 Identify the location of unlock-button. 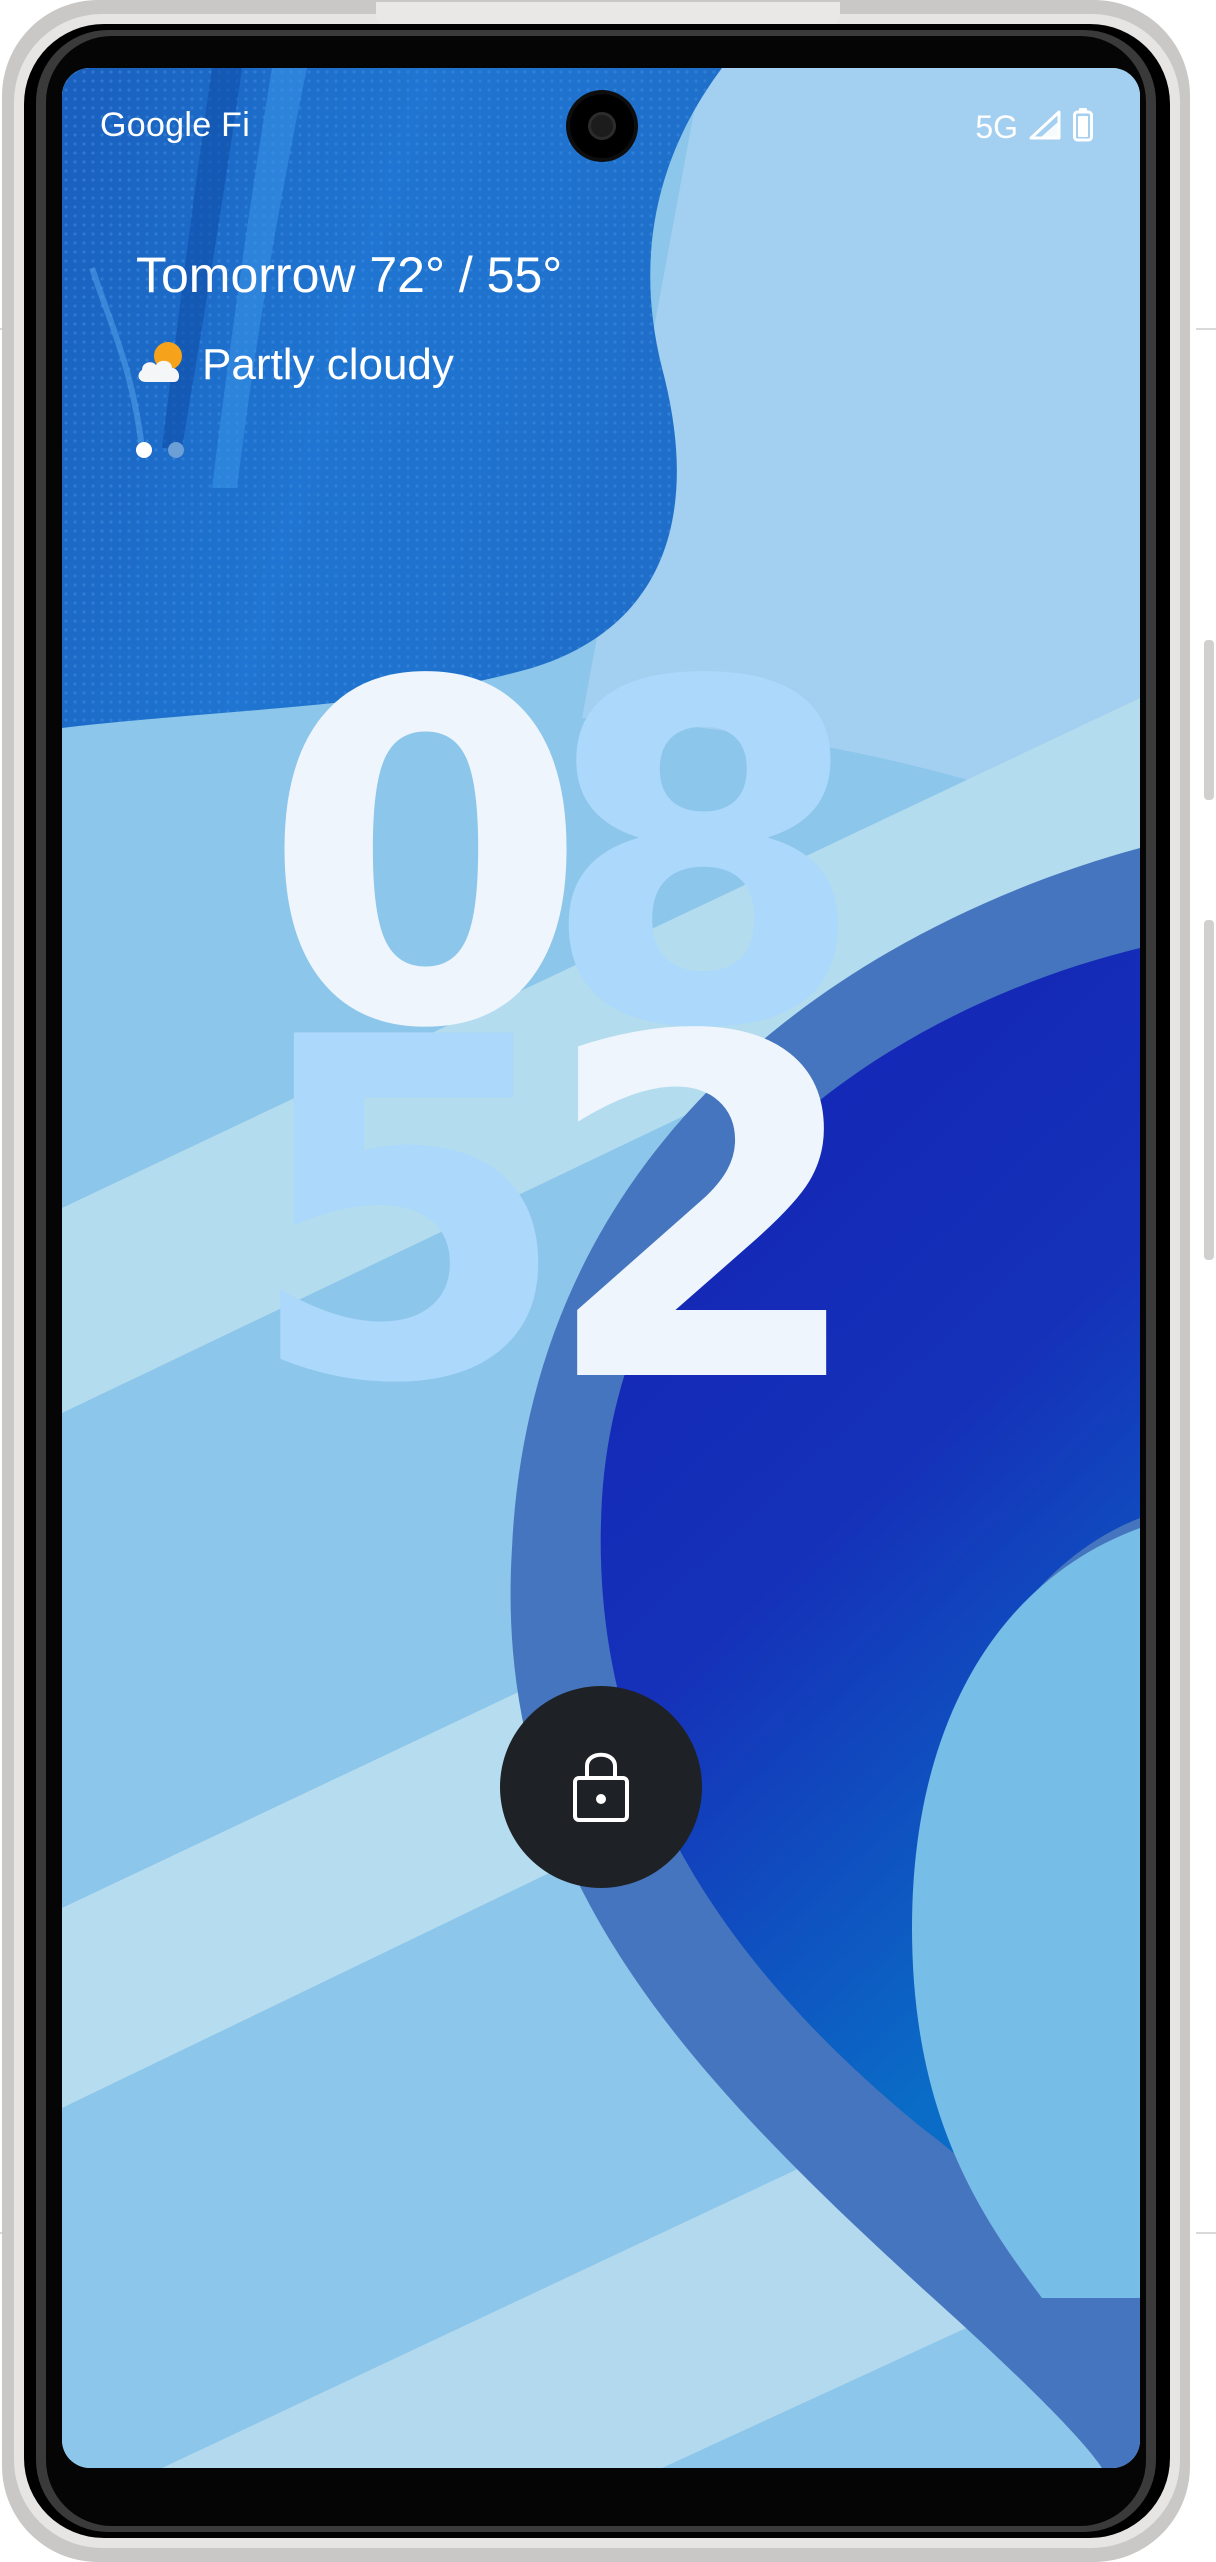
(601, 1787).